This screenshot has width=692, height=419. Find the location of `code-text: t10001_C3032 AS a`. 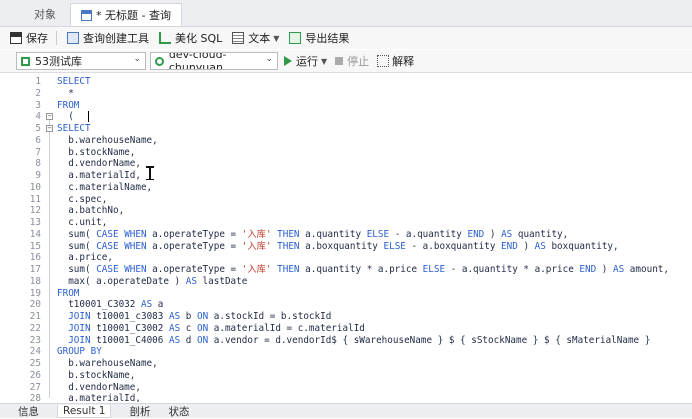

code-text: t10001_C3032 AS a is located at coordinates (110, 305).